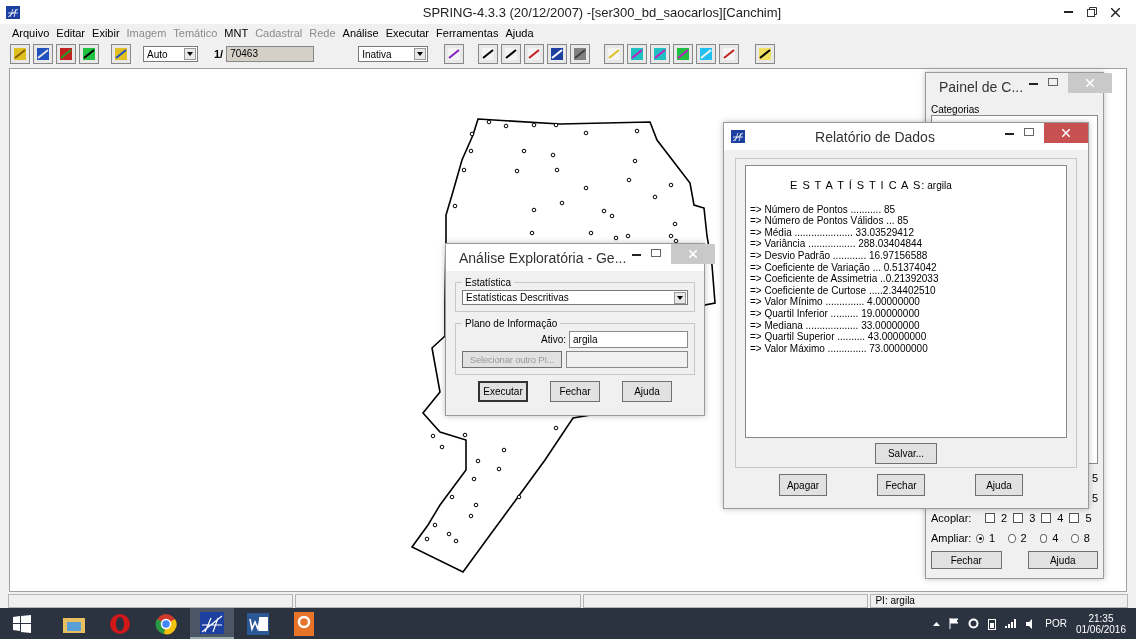 This screenshot has height=639, width=1136. What do you see at coordinates (1088, 518) in the screenshot?
I see `checkbox-label: 5` at bounding box center [1088, 518].